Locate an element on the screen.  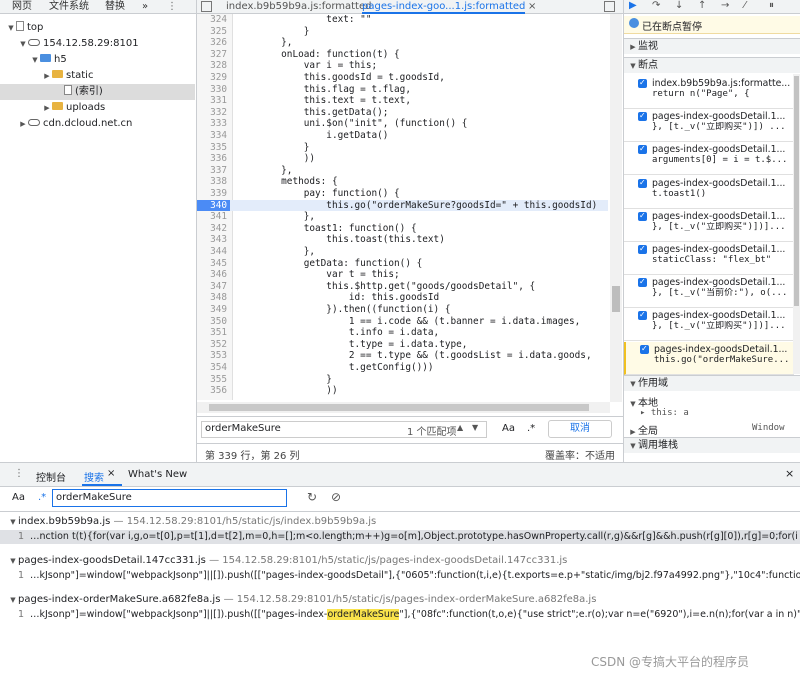
line-number: 352 is located at coordinates (213, 345).